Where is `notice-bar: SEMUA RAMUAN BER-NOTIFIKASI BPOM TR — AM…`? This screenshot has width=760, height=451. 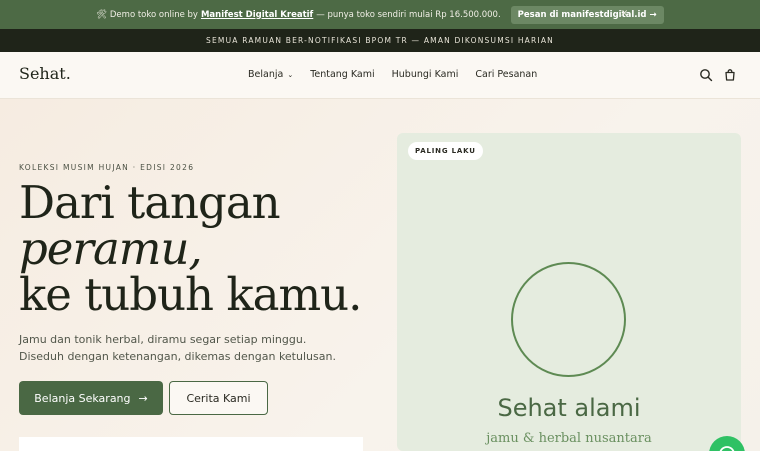 notice-bar: SEMUA RAMUAN BER-NOTIFIKASI BPOM TR — AM… is located at coordinates (380, 40).